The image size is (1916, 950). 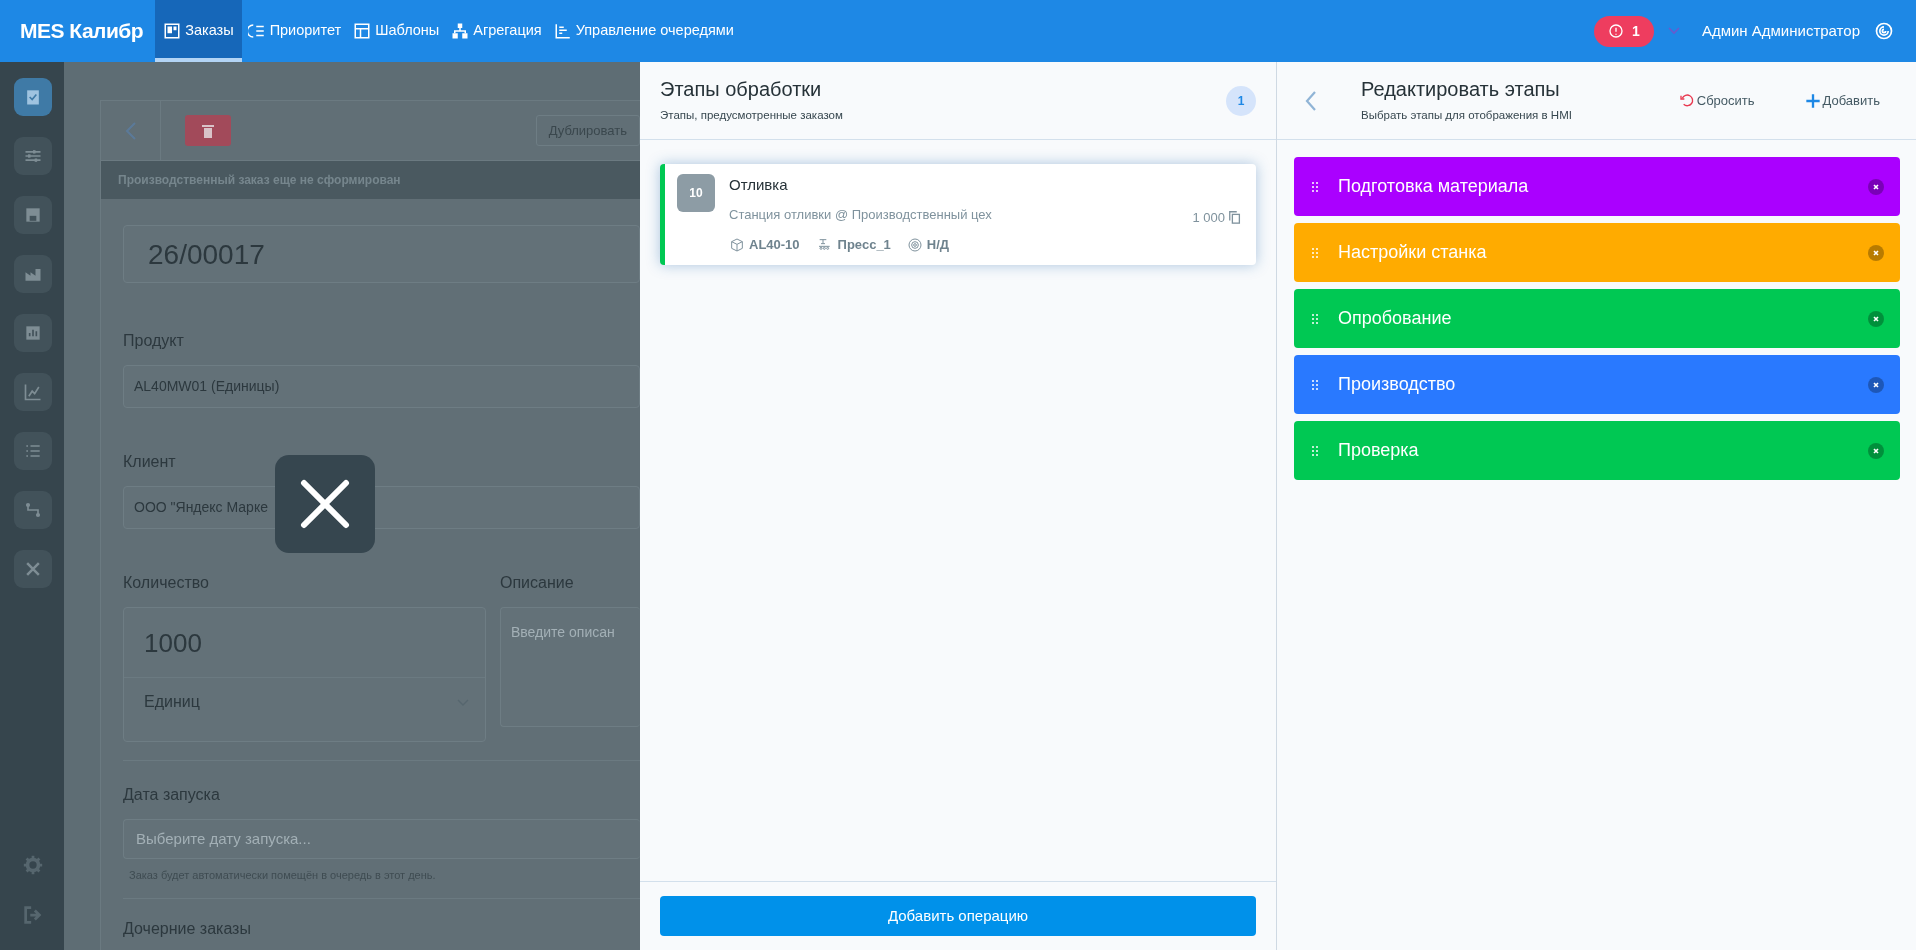 What do you see at coordinates (537, 583) in the screenshot?
I see `field-label: Описание` at bounding box center [537, 583].